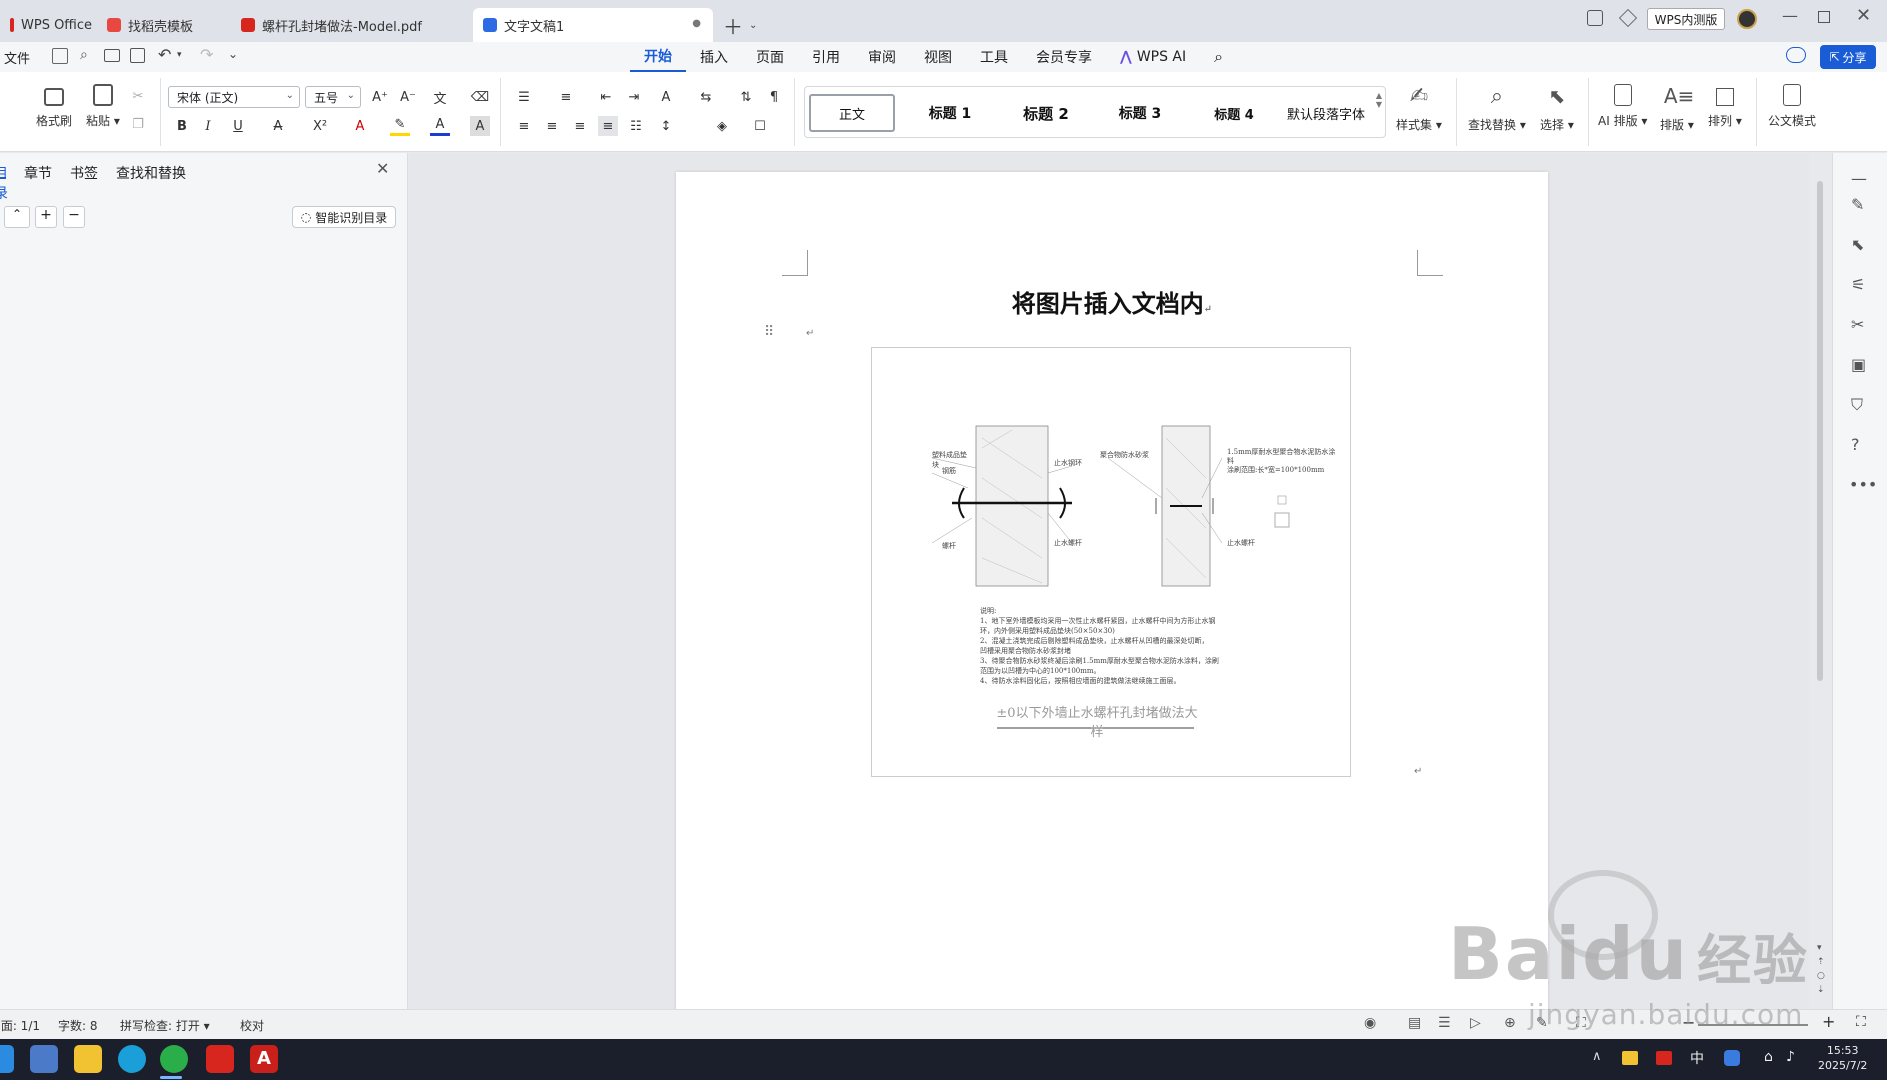 The width and height of the screenshot is (1887, 1080). I want to click on cloud-sync-icon, so click(1796, 55).